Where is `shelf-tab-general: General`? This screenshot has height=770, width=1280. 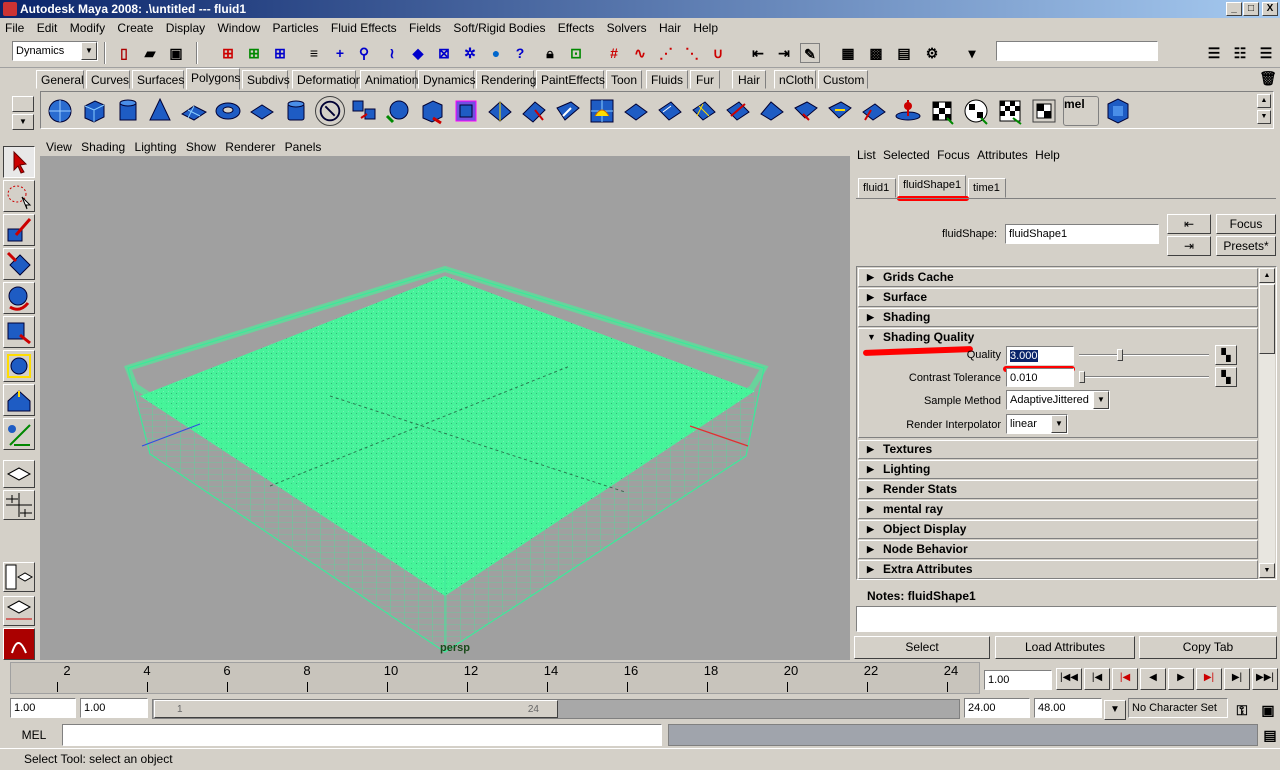
shelf-tab-general: General is located at coordinates (60, 79).